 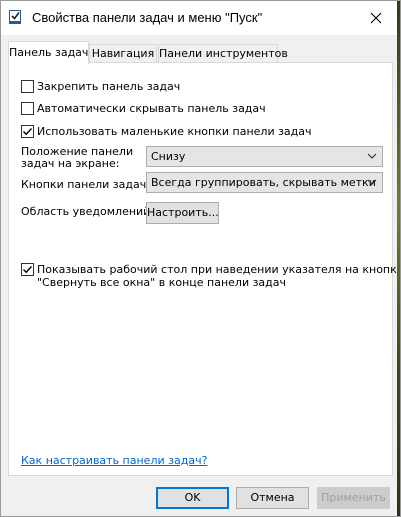 I want to click on autohide-taskbar-option: Автоматически скрывать панель задач, so click(x=143, y=108).